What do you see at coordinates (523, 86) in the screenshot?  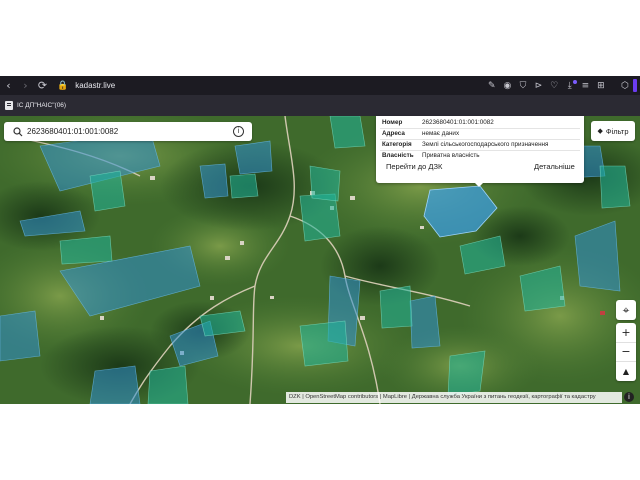 I see `shield-icon: ⛉` at bounding box center [523, 86].